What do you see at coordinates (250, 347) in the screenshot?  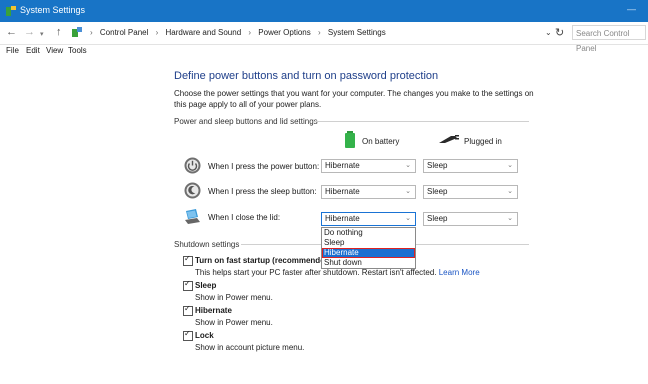 I see `lock-description: Show in account picture menu.` at bounding box center [250, 347].